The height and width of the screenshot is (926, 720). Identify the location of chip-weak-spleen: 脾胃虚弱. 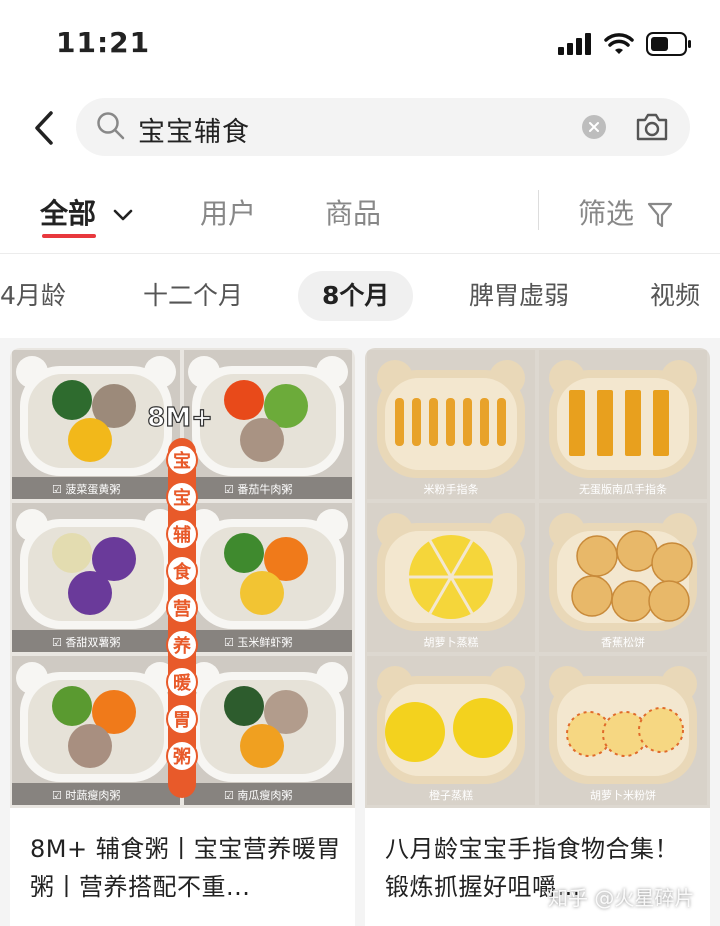
(519, 296).